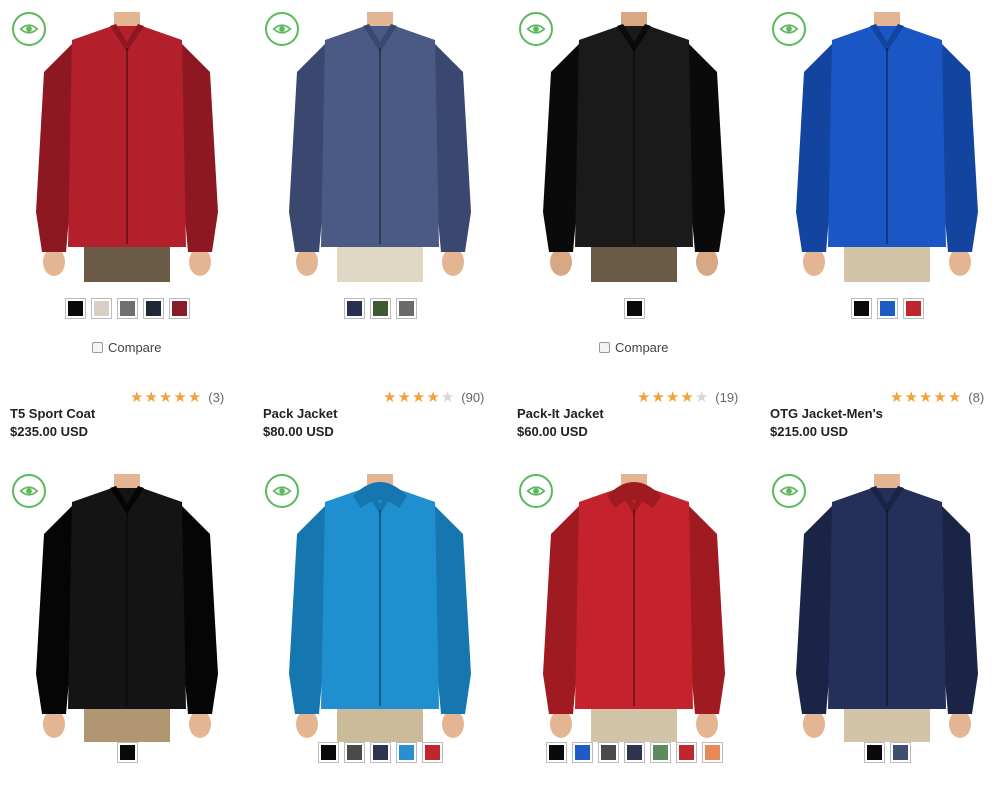 The width and height of the screenshot is (1000, 786). I want to click on product-name: OTG Jacket-Men's, so click(826, 413).